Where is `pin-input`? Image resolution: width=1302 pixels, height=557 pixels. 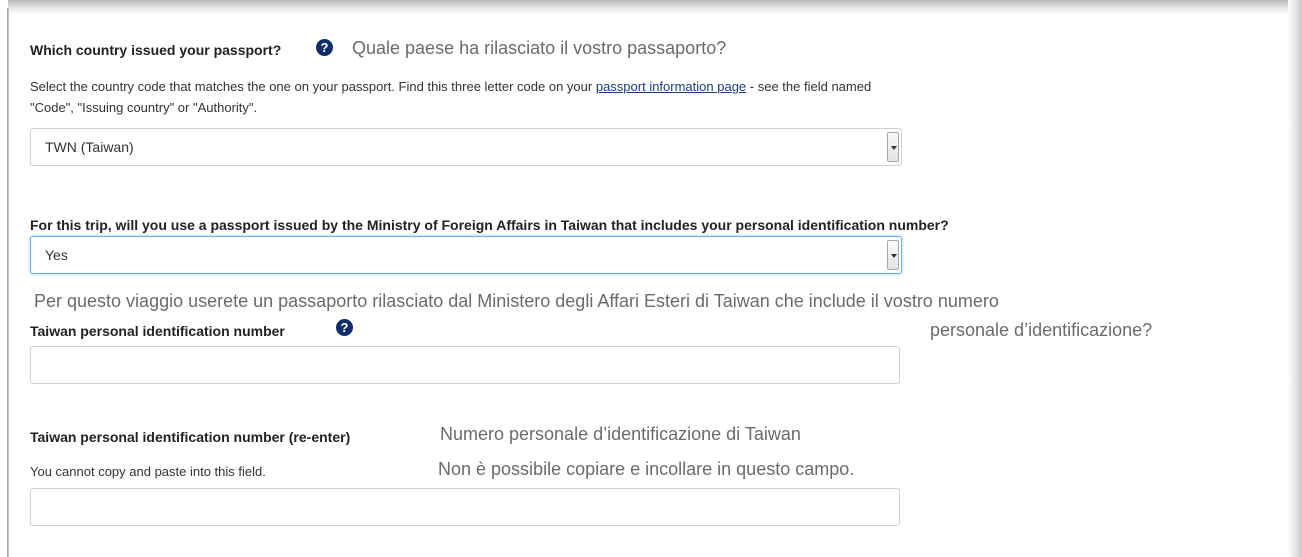
pin-input is located at coordinates (465, 365).